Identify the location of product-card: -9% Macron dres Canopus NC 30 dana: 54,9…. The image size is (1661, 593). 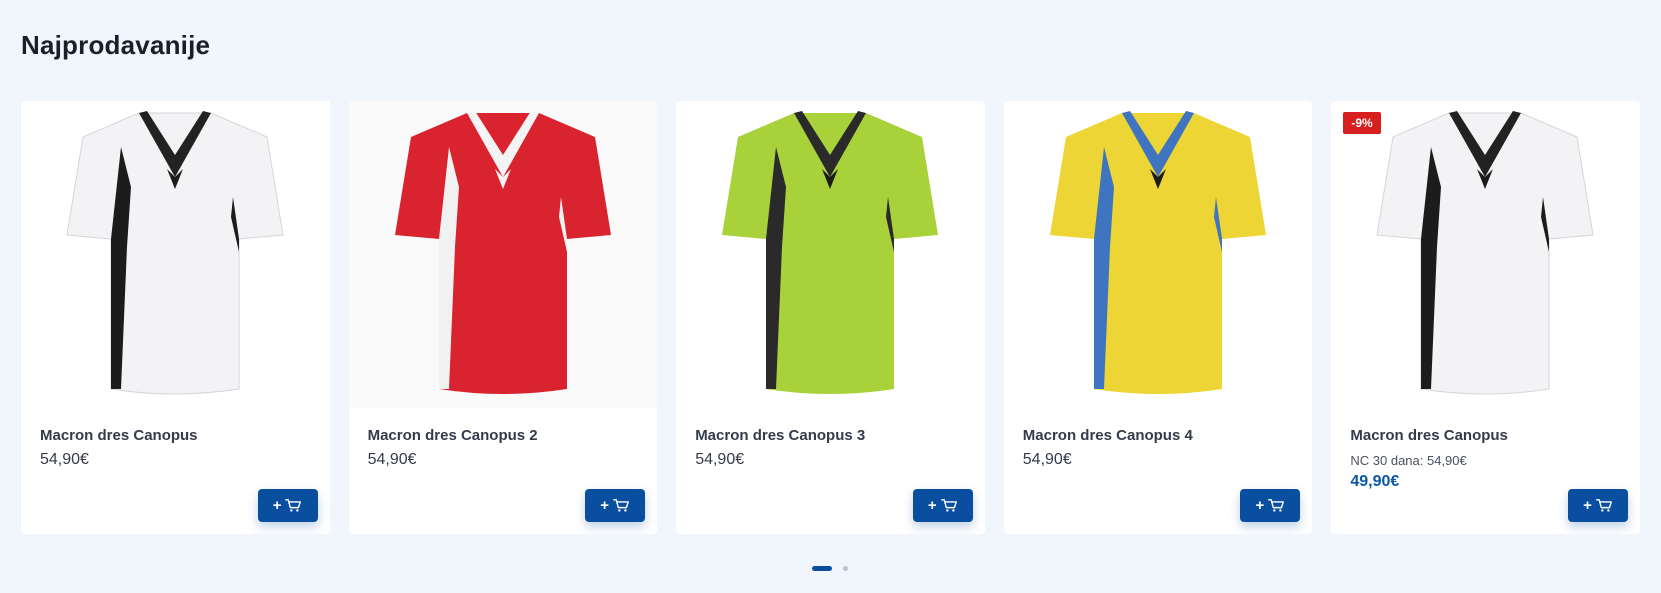
(1485, 317).